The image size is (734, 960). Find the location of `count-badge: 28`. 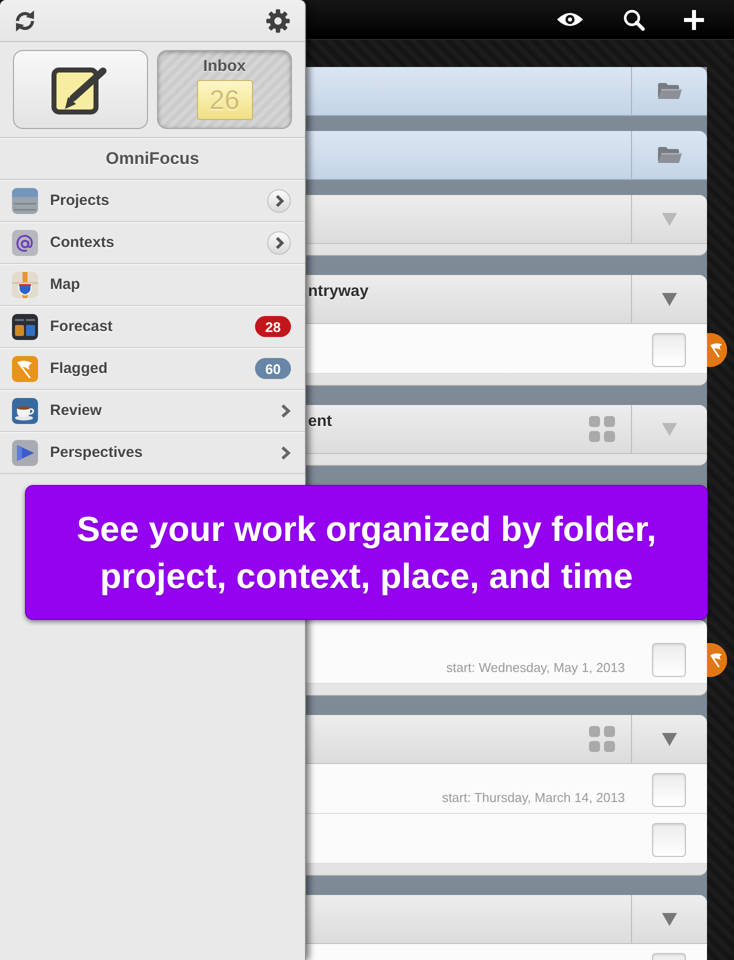

count-badge: 28 is located at coordinates (273, 326).